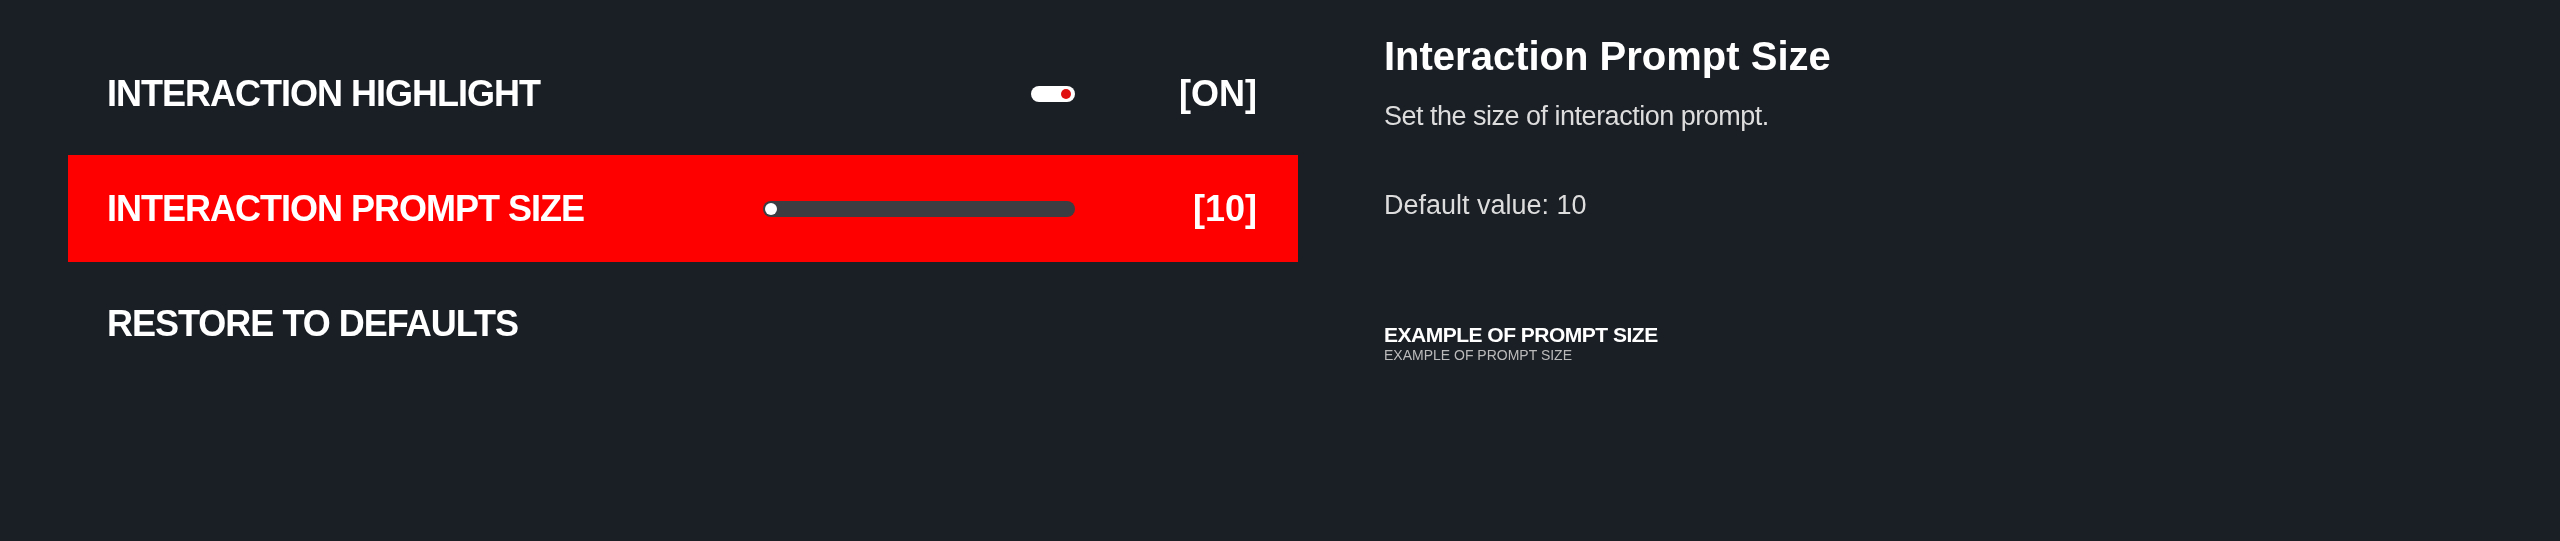 This screenshot has height=541, width=2560. Describe the element at coordinates (683, 208) in the screenshot. I see `setting-row: INTERACTION PROMPT SIZE [10]` at that location.